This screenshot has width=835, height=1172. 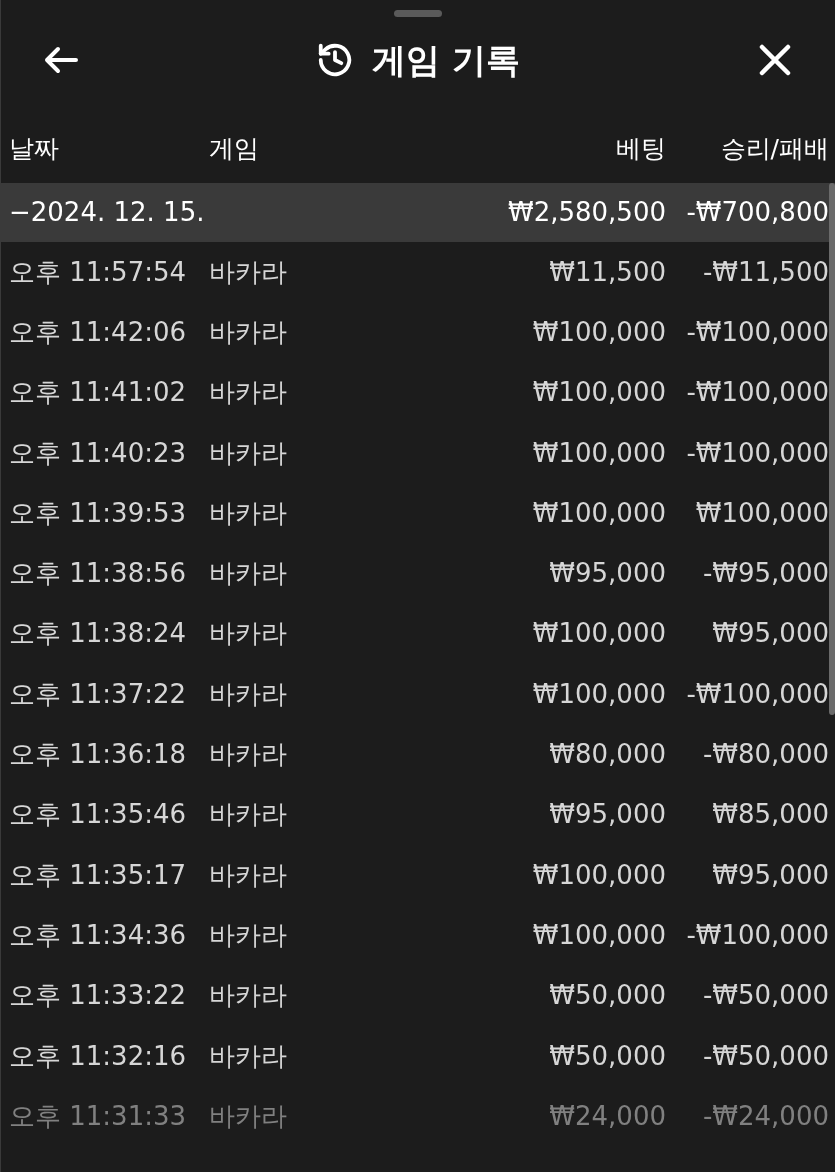 What do you see at coordinates (774, 148) in the screenshot?
I see `column-header: 승리/패배` at bounding box center [774, 148].